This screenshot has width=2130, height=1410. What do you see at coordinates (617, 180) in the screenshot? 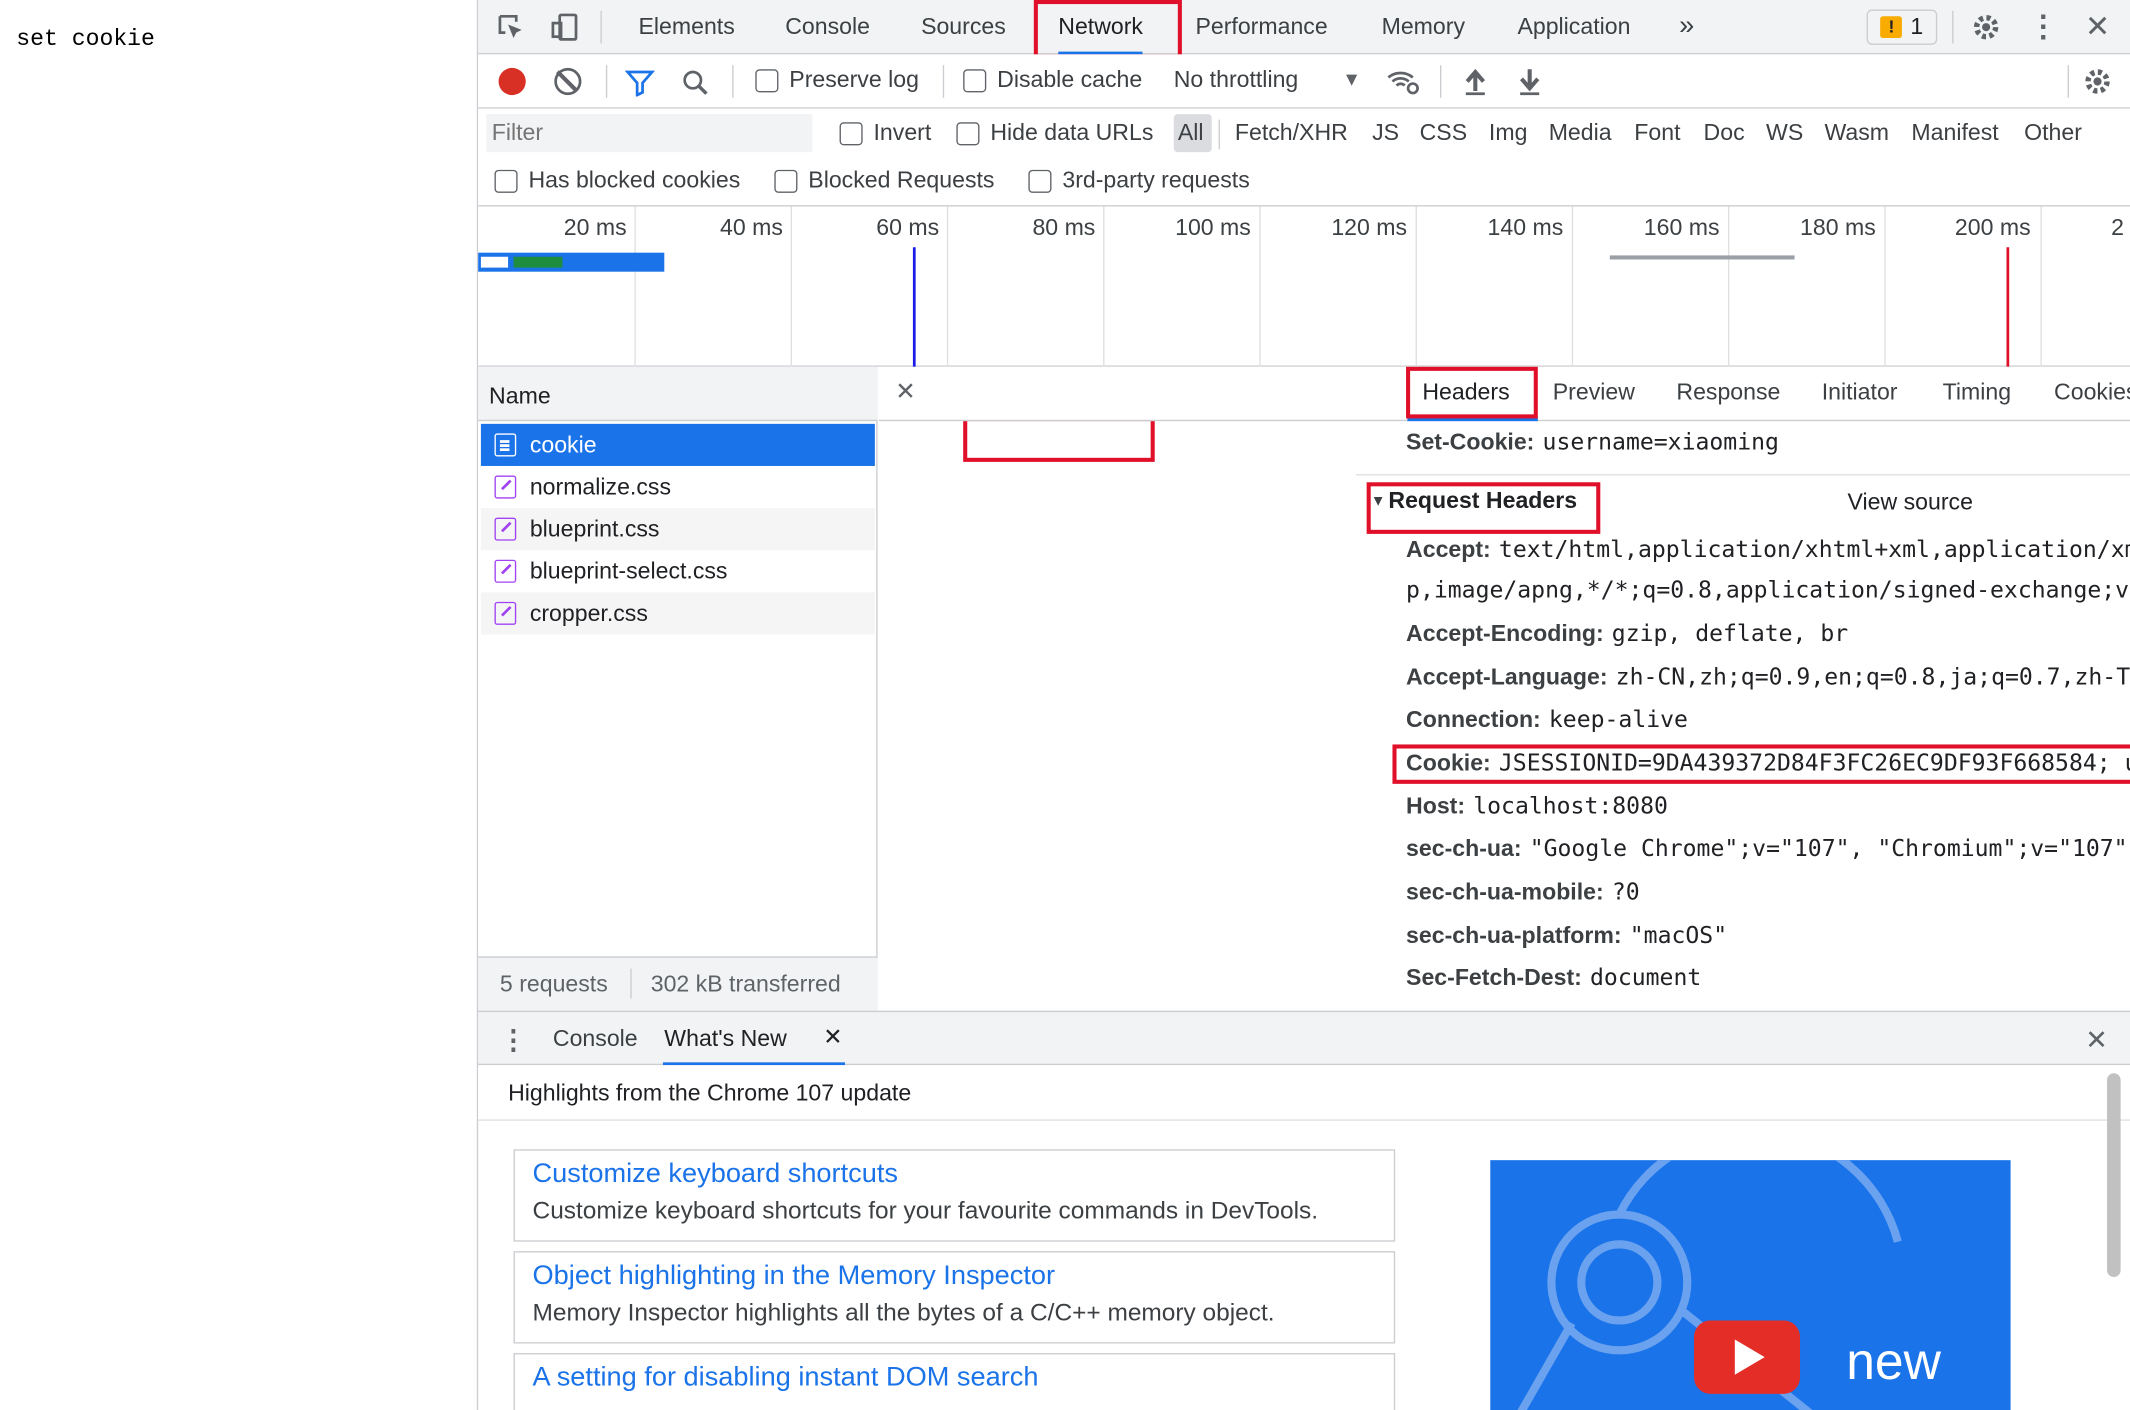
I see `has-blocked-cookies-checkbox: Has blocked cookies` at bounding box center [617, 180].